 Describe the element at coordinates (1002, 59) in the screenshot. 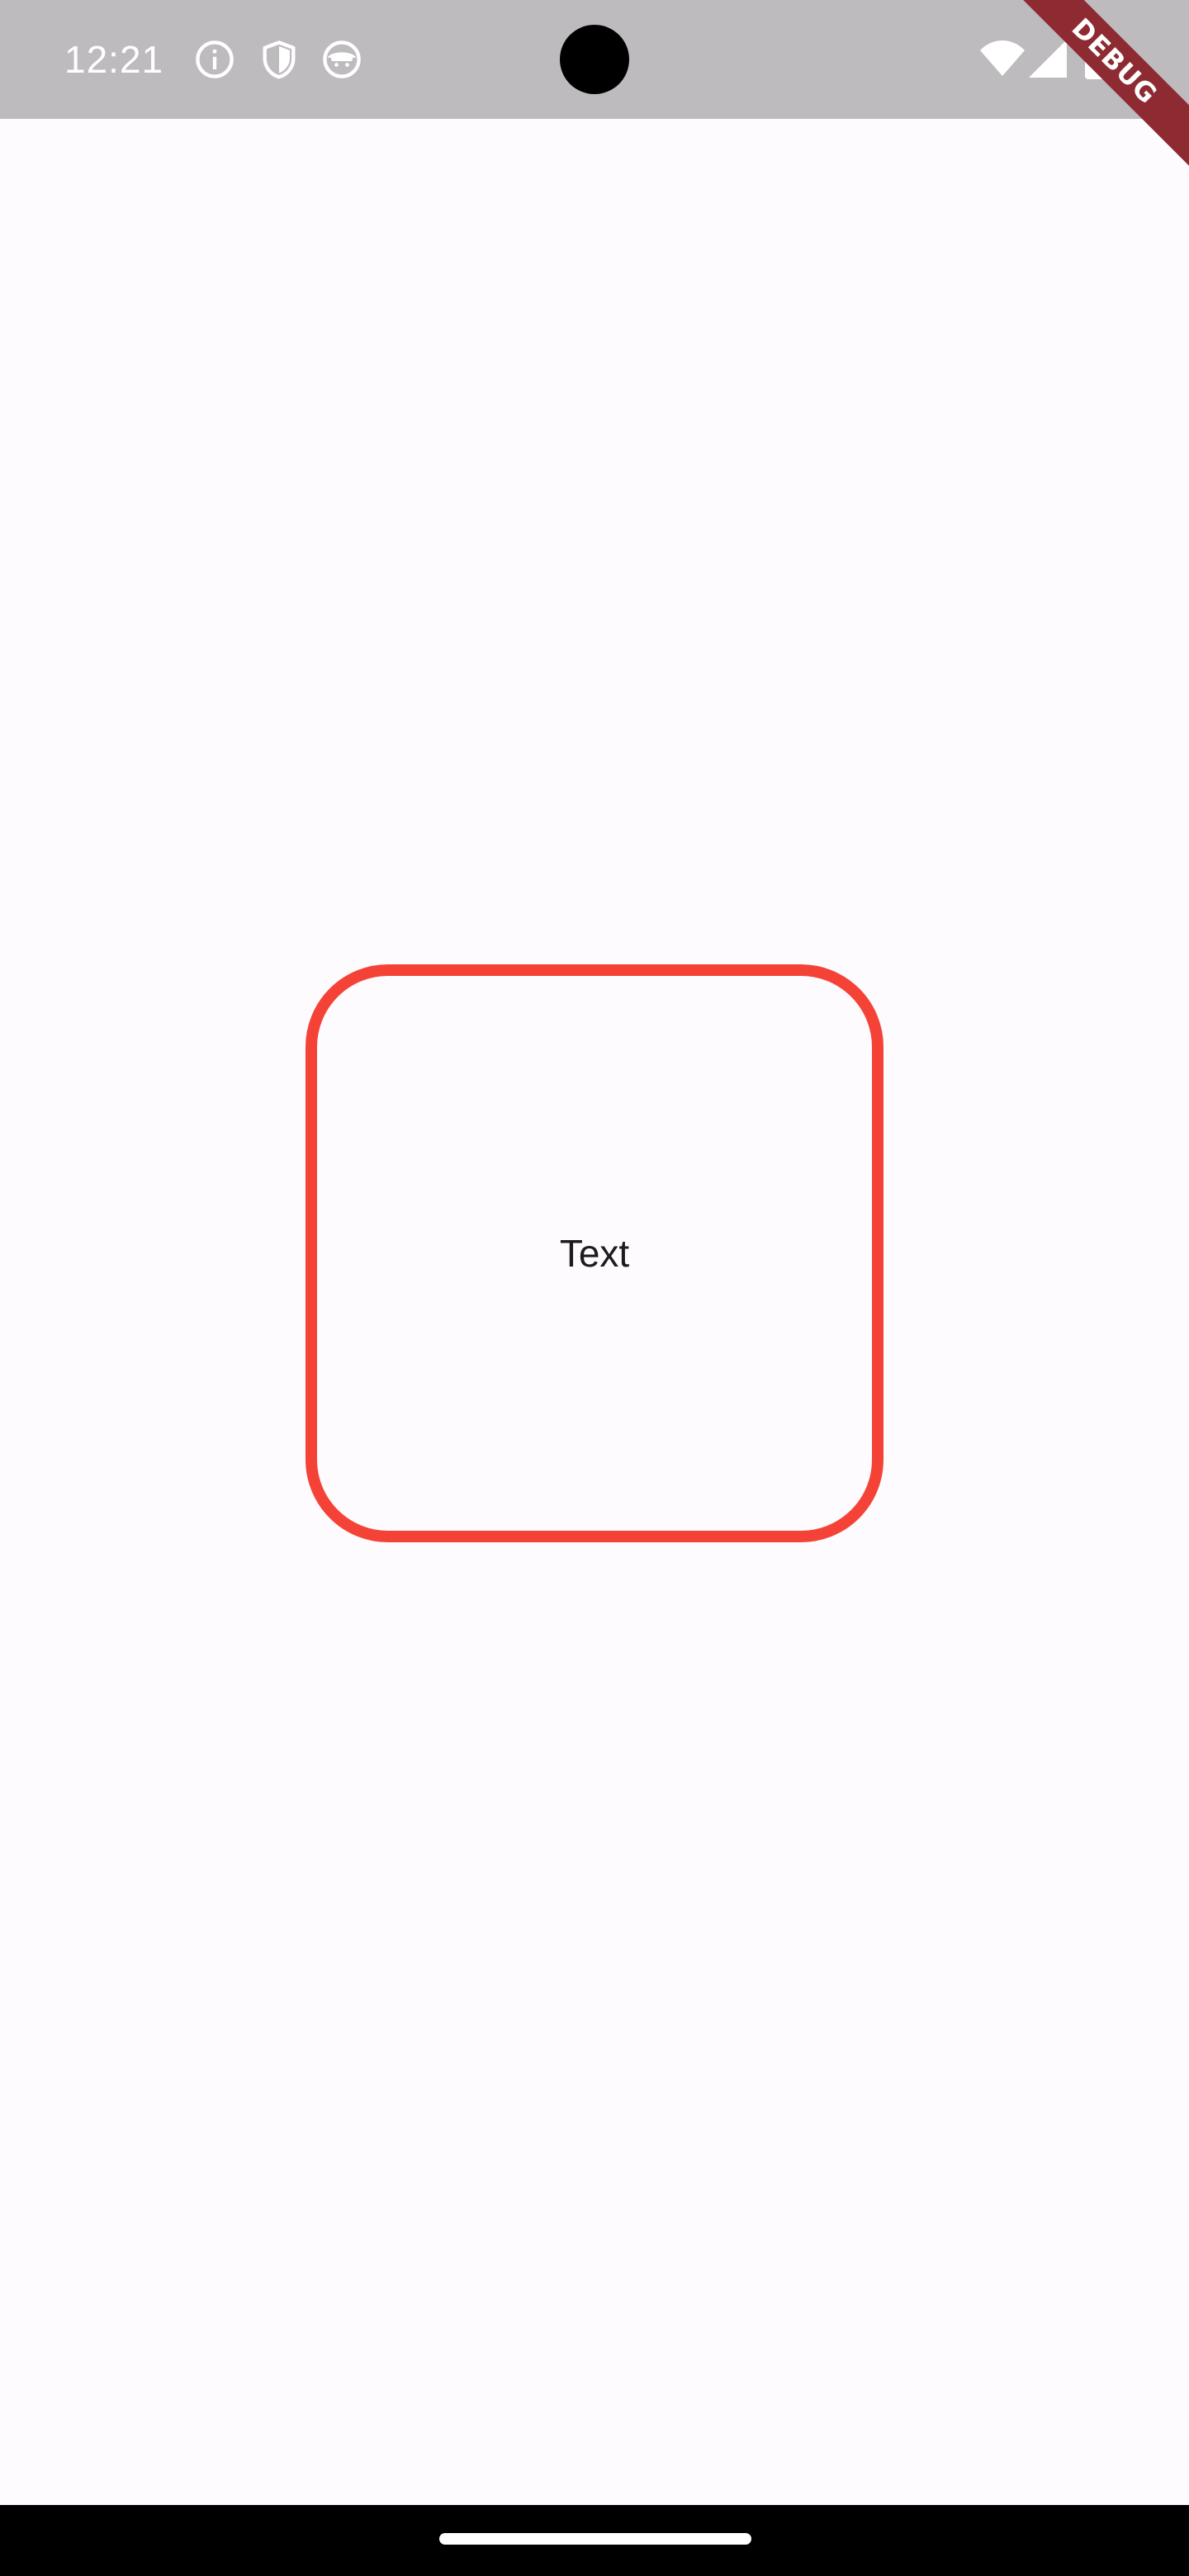

I see `wifi-icon` at that location.